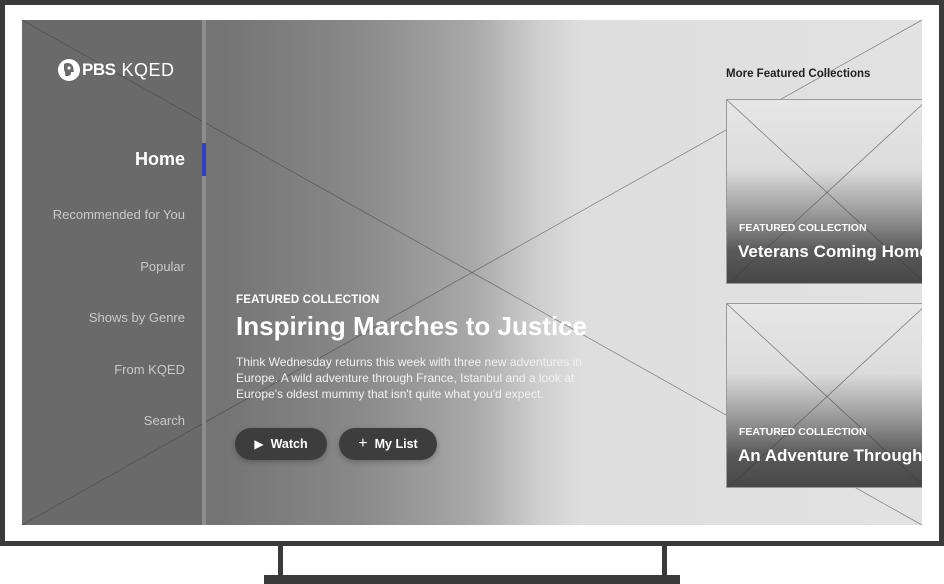 The image size is (944, 584). I want to click on nav-item-shows-by-genre: Shows by Genre, so click(137, 317).